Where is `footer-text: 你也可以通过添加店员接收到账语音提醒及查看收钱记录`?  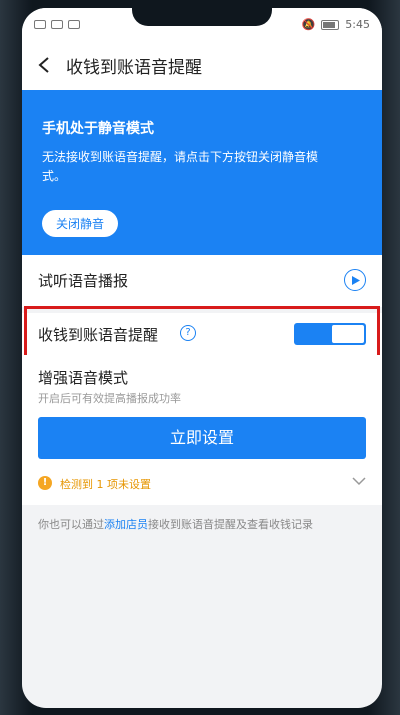 footer-text: 你也可以通过添加店员接收到账语音提醒及查看收钱记录 is located at coordinates (208, 525).